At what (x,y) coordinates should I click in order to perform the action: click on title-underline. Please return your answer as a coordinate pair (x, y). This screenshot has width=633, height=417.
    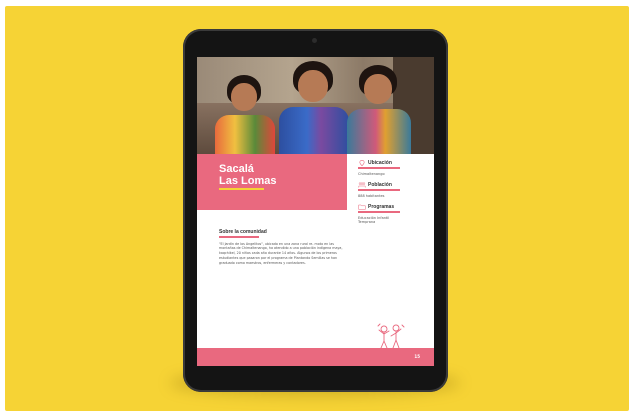
    Looking at the image, I should click on (241, 189).